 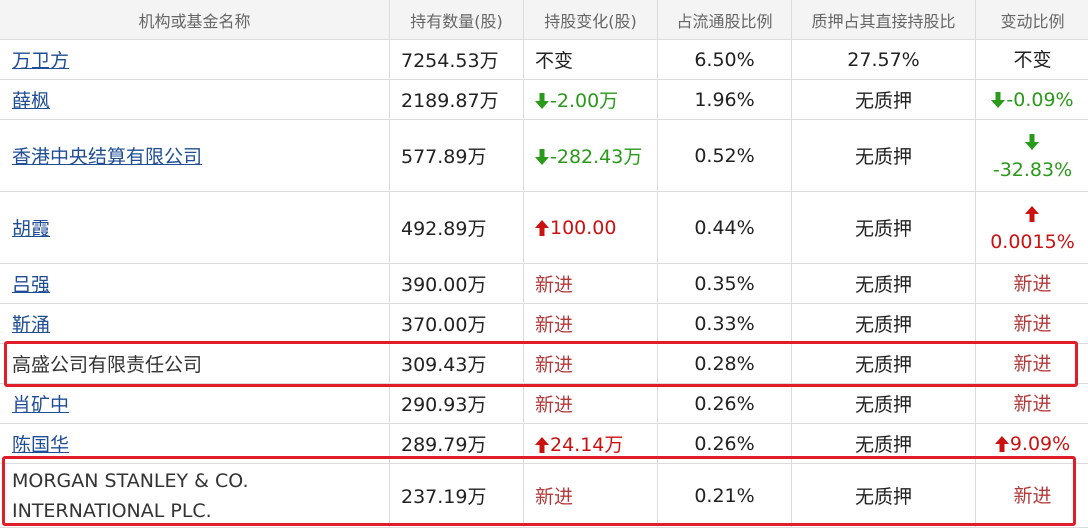 What do you see at coordinates (724, 363) in the screenshot?
I see `float-ratio-cell: 0.28%` at bounding box center [724, 363].